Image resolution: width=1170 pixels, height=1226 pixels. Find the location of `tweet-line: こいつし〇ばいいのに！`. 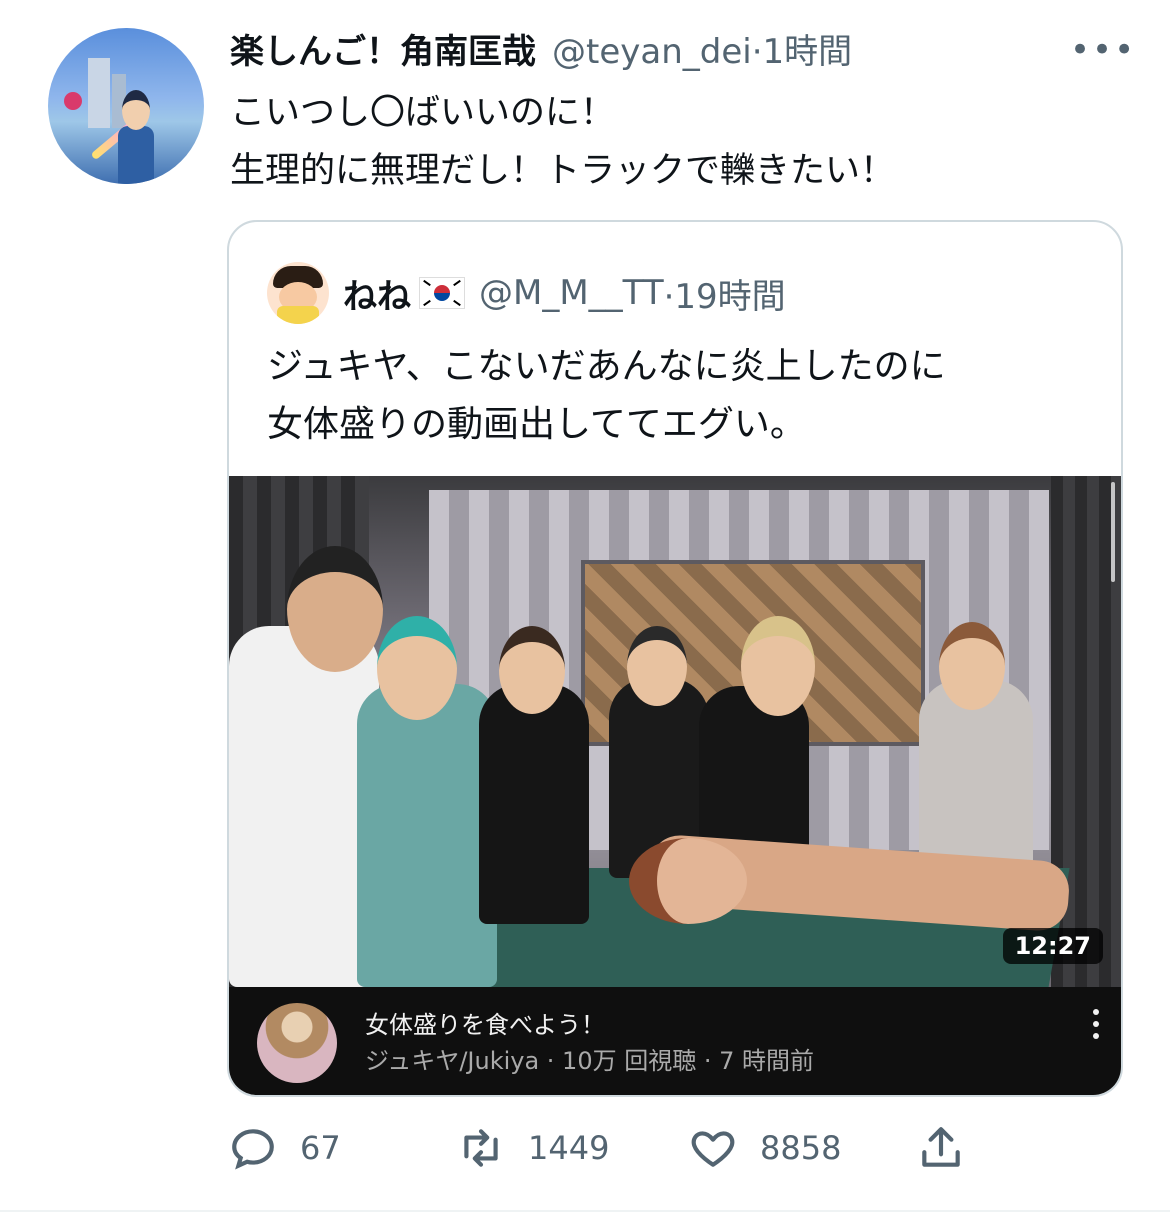

tweet-line: こいつし〇ばいいのに！ is located at coordinates (423, 113).